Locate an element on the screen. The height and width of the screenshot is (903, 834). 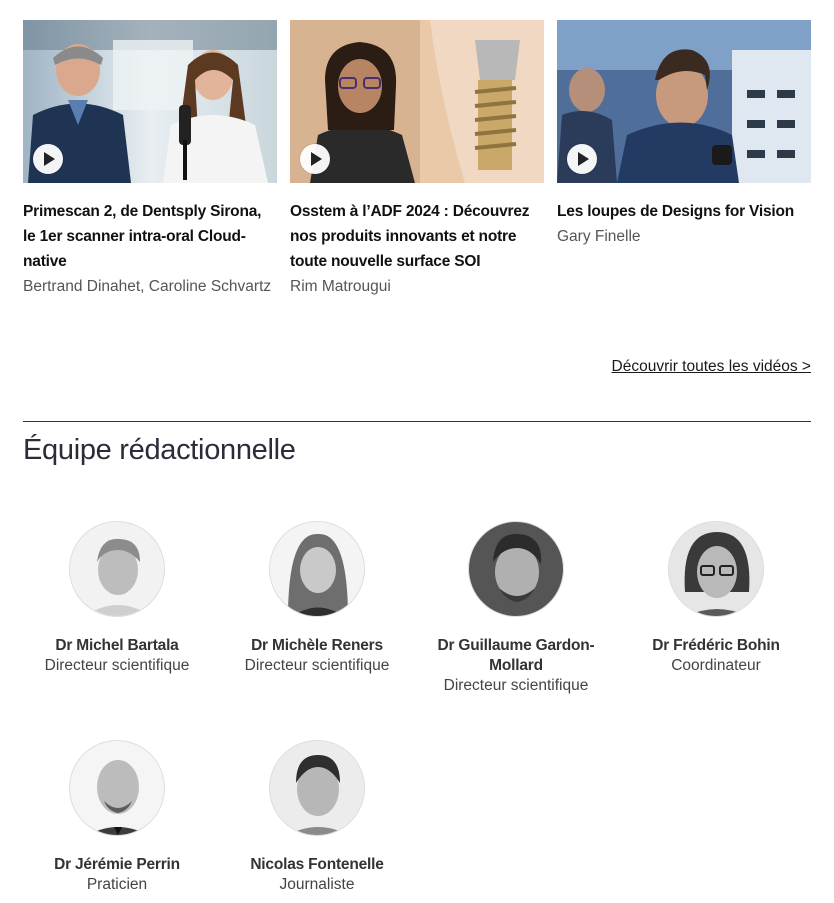
video-title: Les loupes de Designs for Vision is located at coordinates (684, 211).